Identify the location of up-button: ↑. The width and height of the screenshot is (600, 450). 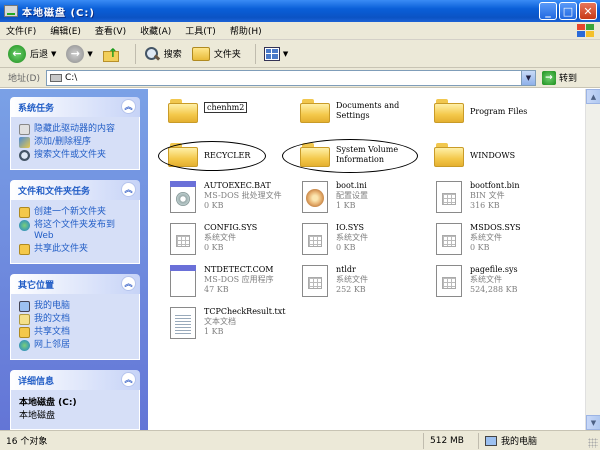
(112, 54).